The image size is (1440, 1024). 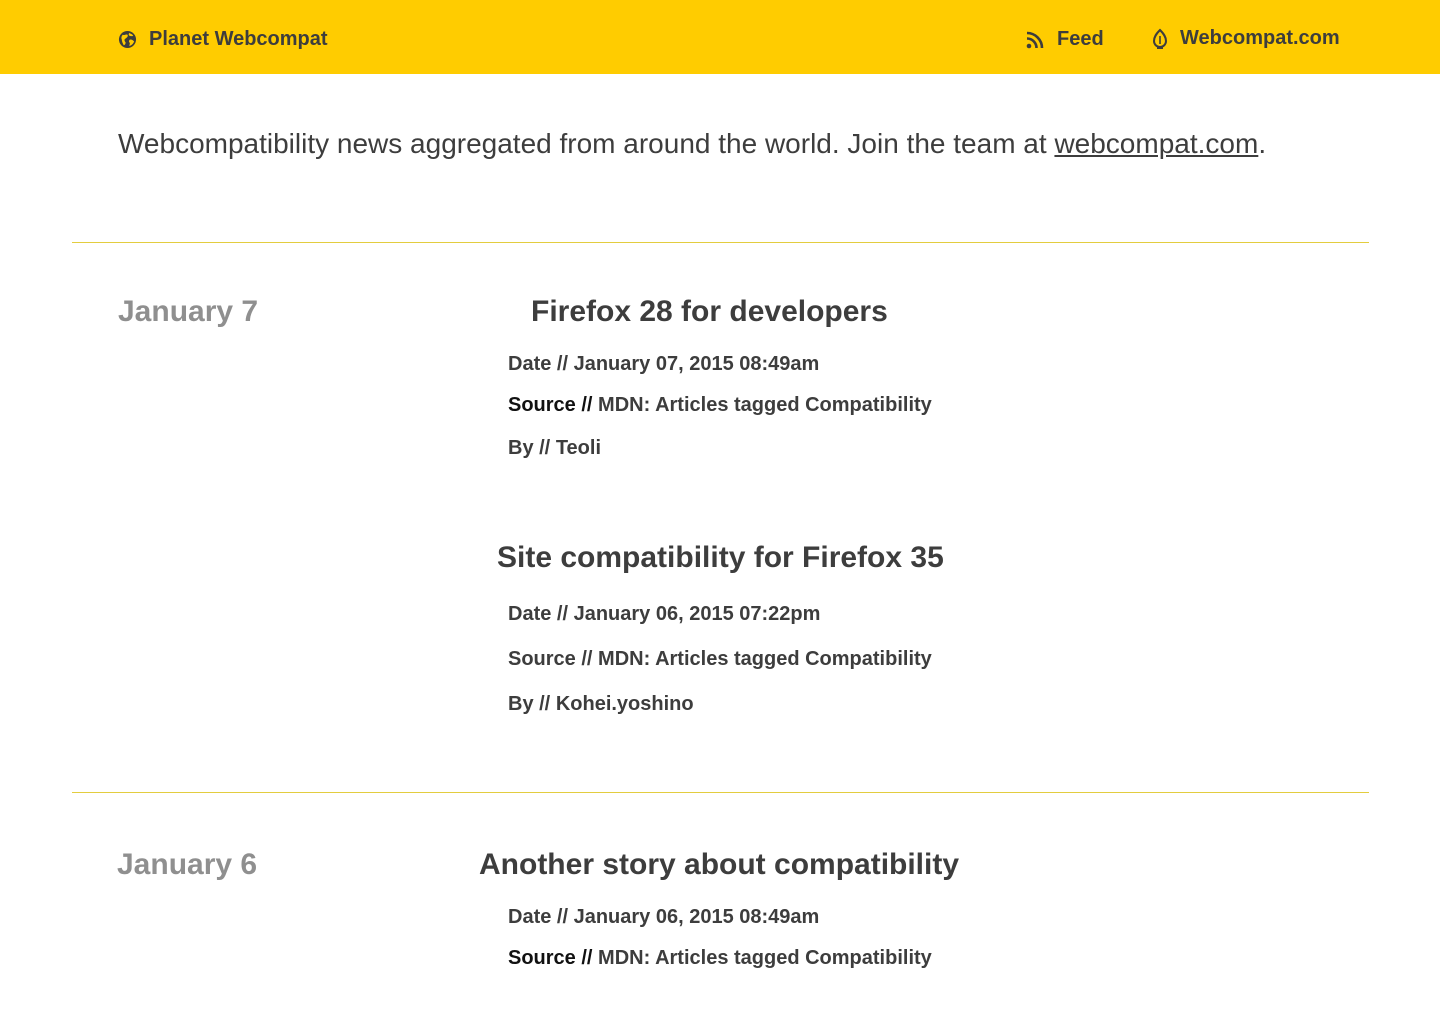 I want to click on day-label: January 6, so click(x=187, y=864).